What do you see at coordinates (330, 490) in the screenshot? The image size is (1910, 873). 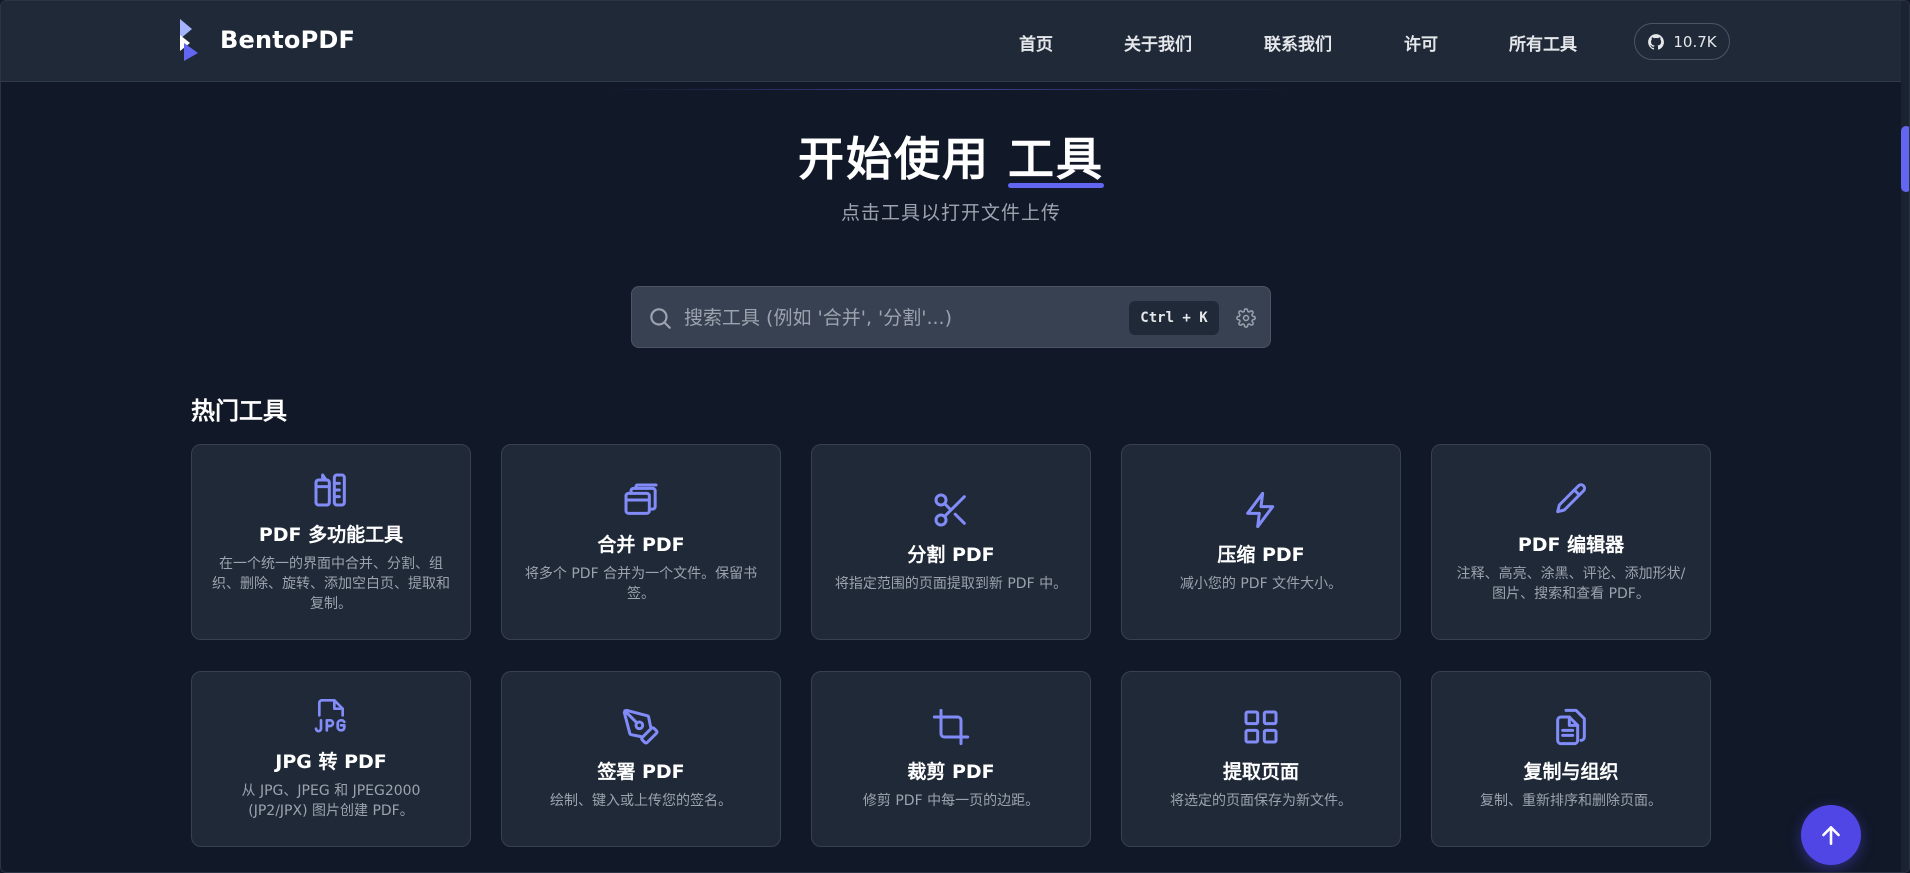 I see `pdf-multitool-icon` at bounding box center [330, 490].